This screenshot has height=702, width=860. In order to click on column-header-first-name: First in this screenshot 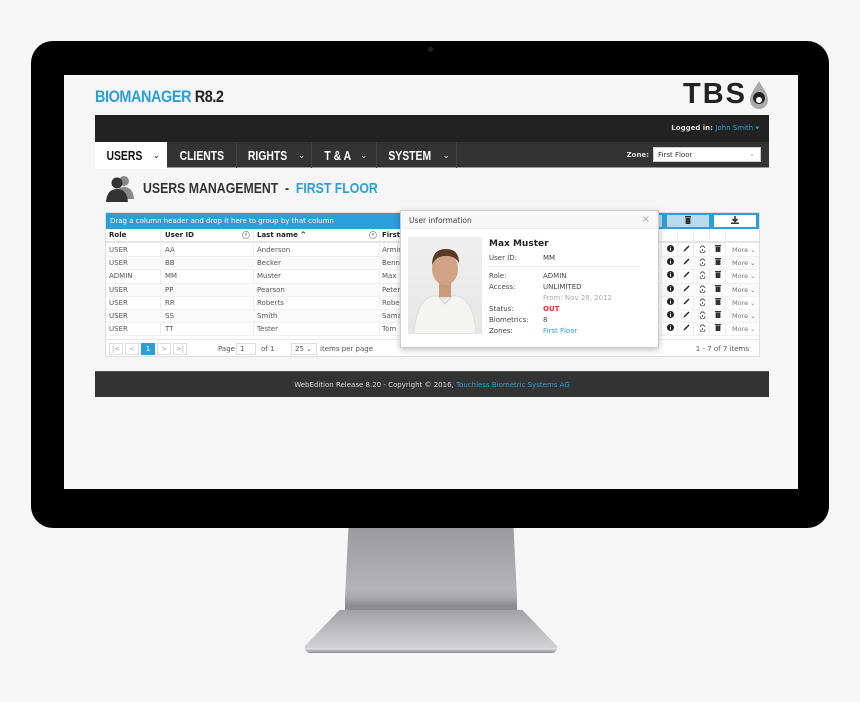, I will do `click(391, 235)`.